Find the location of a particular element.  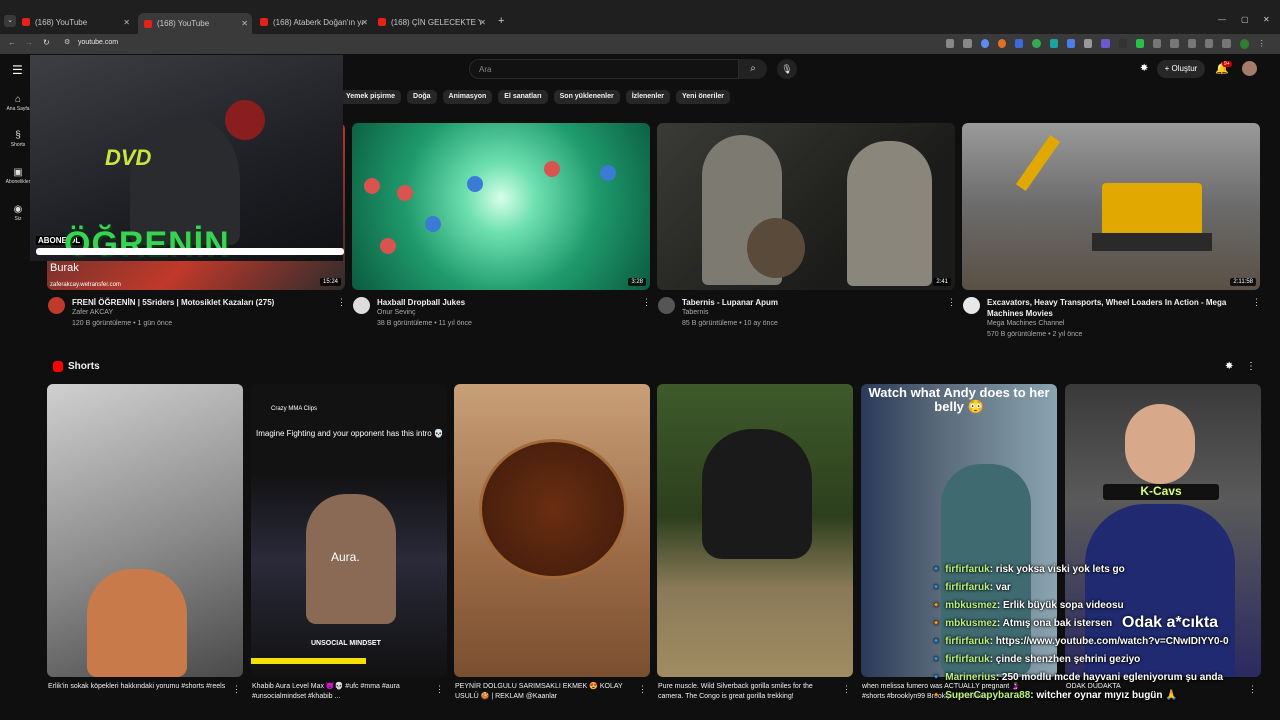

musician-figure is located at coordinates (889, 213).